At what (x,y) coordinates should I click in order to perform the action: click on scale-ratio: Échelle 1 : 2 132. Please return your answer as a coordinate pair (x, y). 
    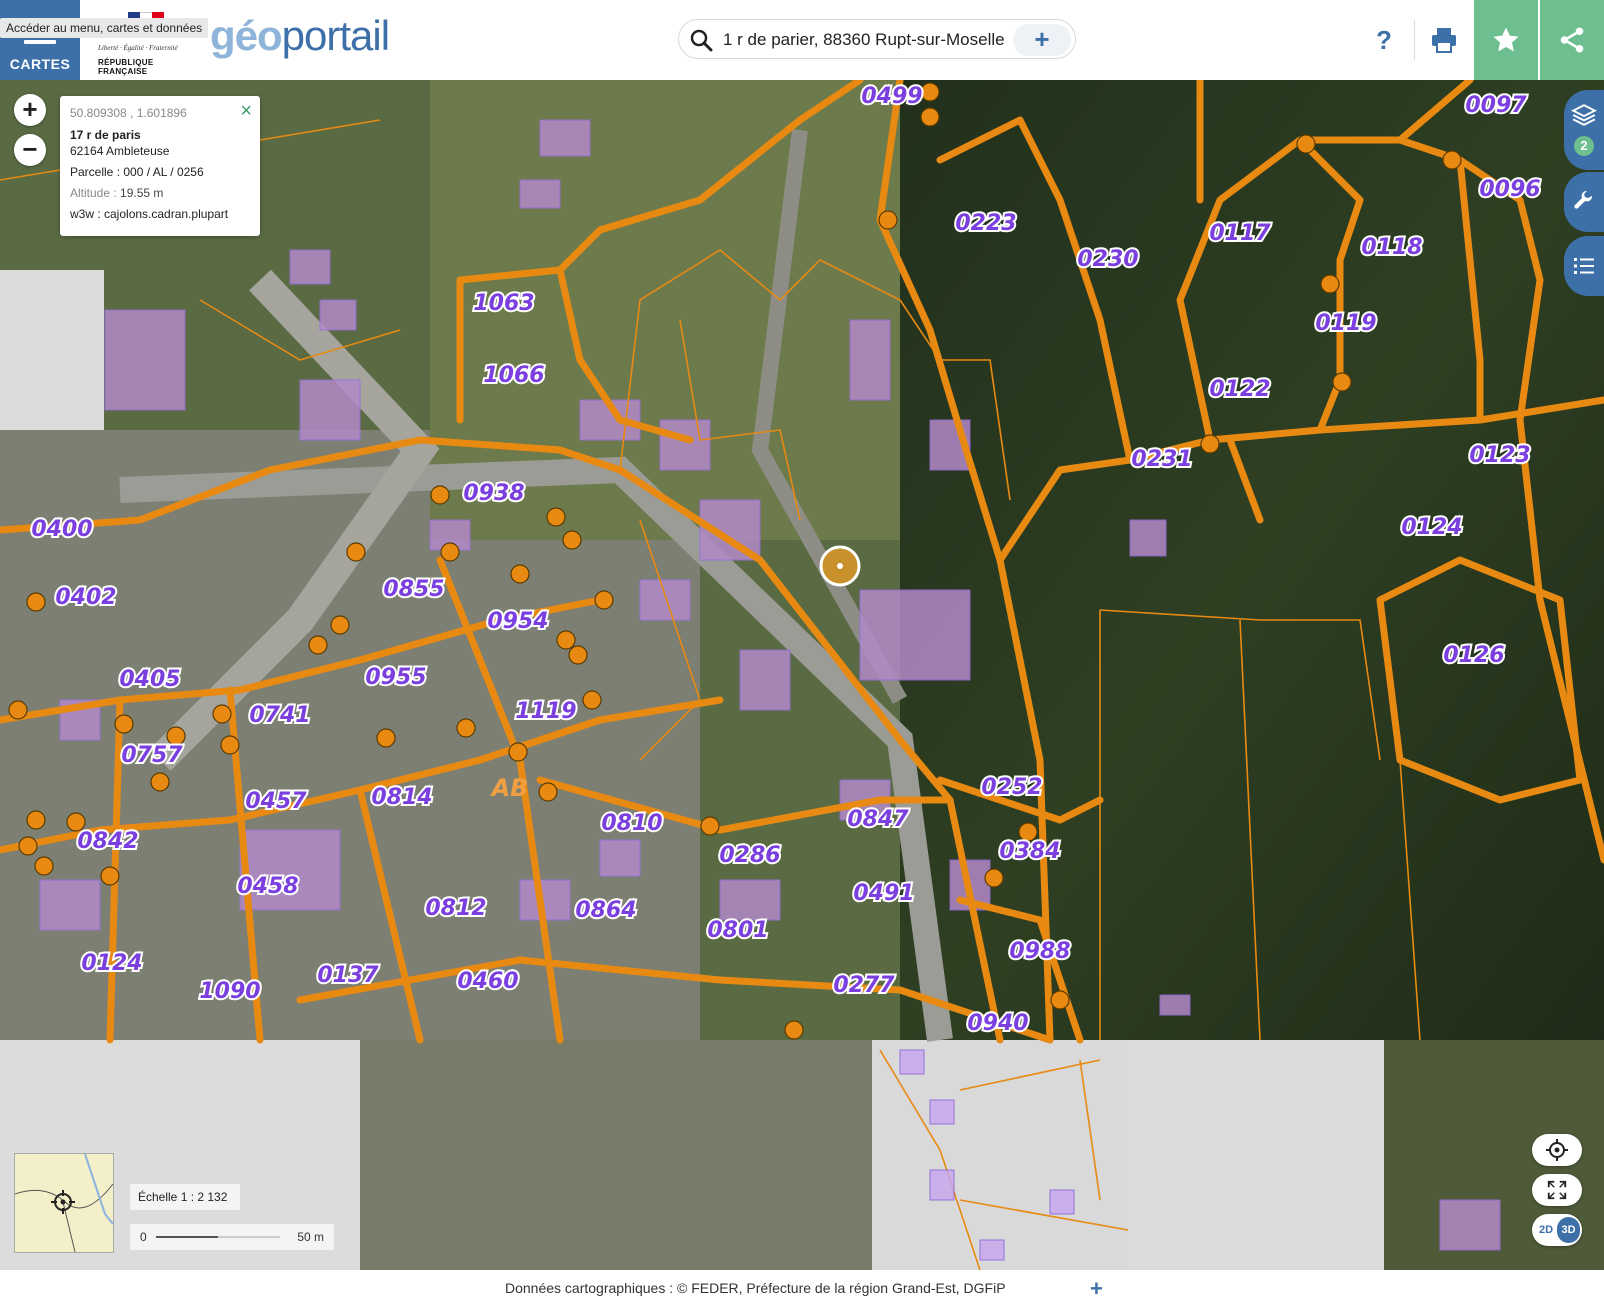
    Looking at the image, I should click on (185, 1197).